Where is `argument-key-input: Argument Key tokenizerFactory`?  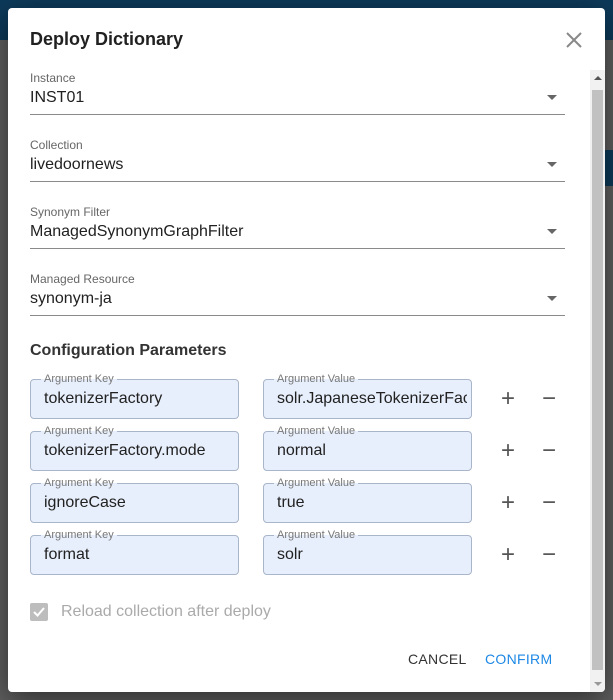 argument-key-input: Argument Key tokenizerFactory is located at coordinates (134, 395).